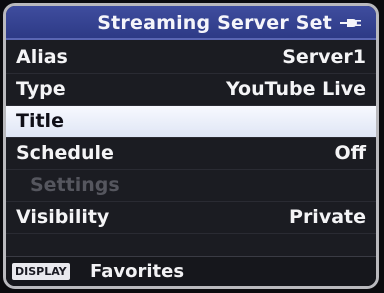 This screenshot has width=384, height=293. What do you see at coordinates (42, 57) in the screenshot?
I see `menu-item-label: Alias` at bounding box center [42, 57].